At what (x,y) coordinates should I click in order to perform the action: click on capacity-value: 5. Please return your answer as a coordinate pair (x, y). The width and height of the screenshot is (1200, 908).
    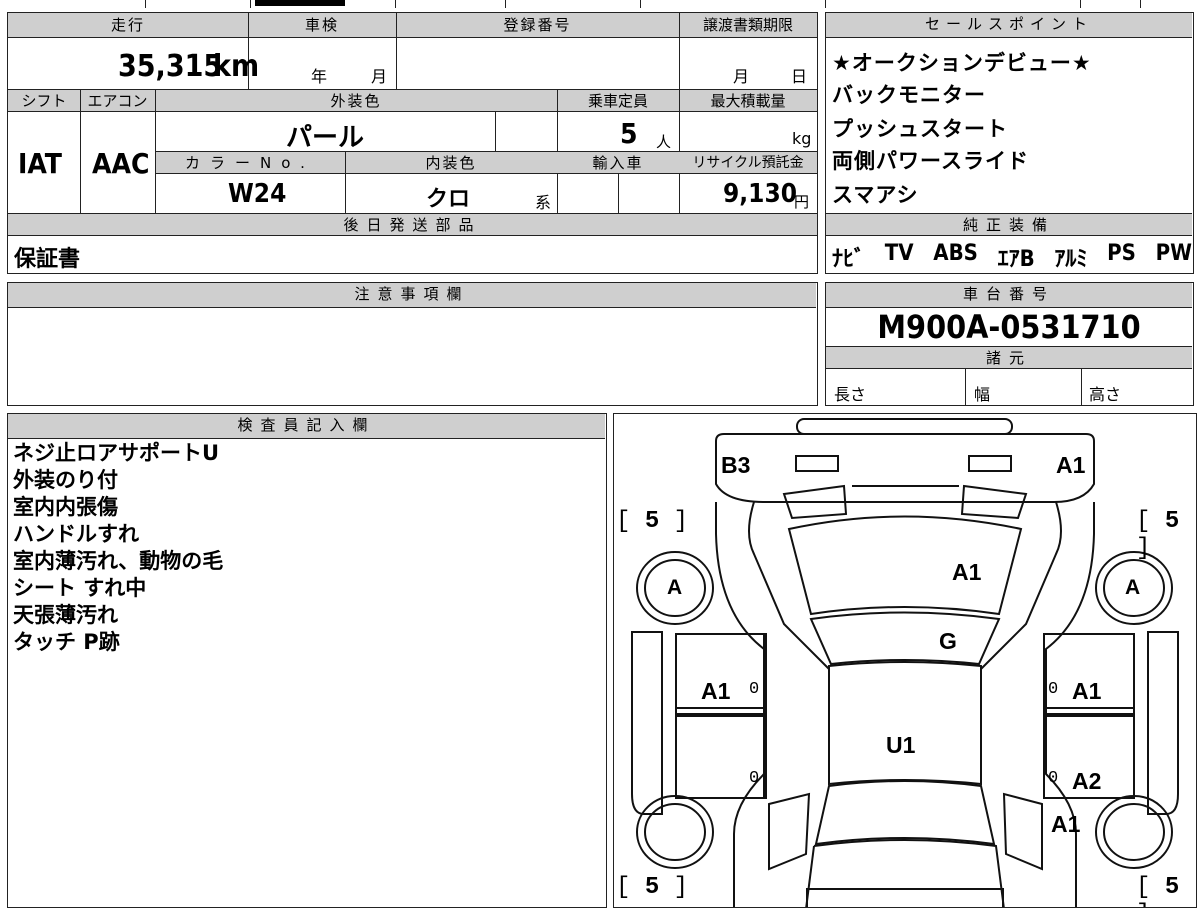
    Looking at the image, I should click on (629, 133).